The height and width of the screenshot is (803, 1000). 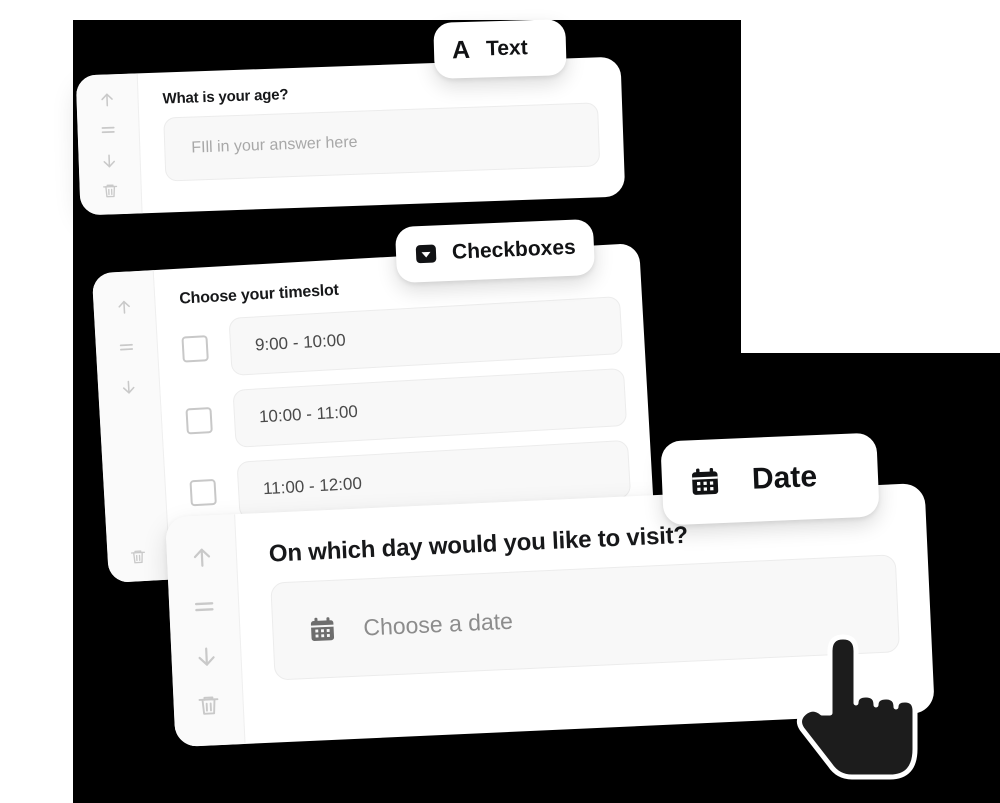 I want to click on checkbox-option-list: 9:00 - 10:00 10:00 - 11:00 11:00 - 12:00, so click(x=406, y=409).